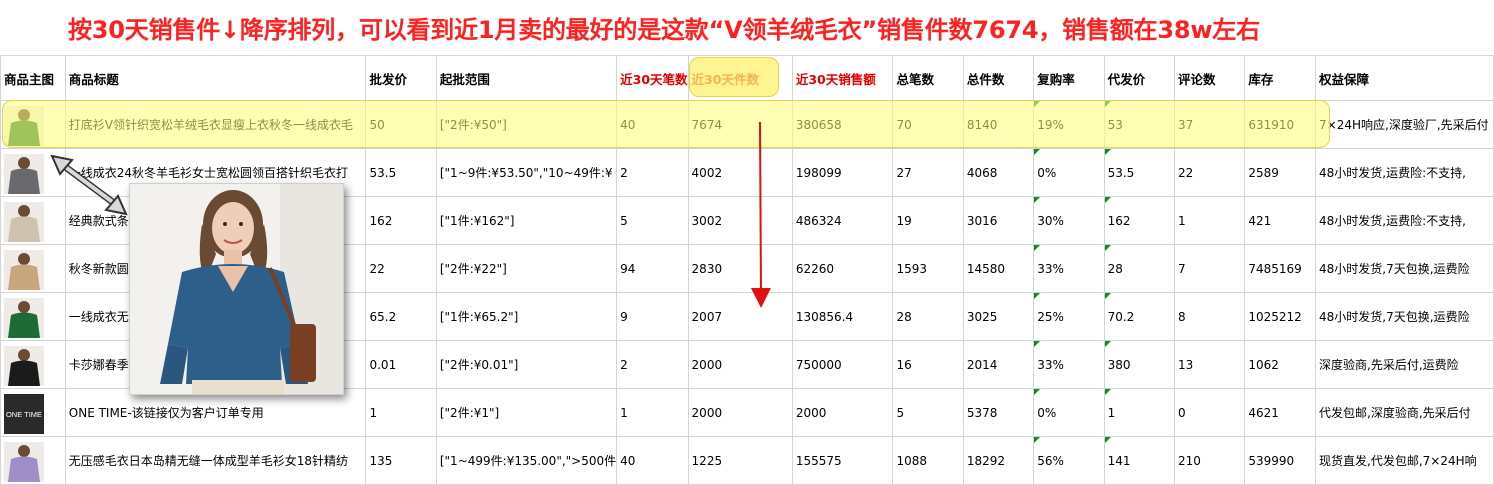 The height and width of the screenshot is (485, 1494). Describe the element at coordinates (1404, 124) in the screenshot. I see `cell-rights: 7×24H响应,深度验厂,先采后付` at that location.